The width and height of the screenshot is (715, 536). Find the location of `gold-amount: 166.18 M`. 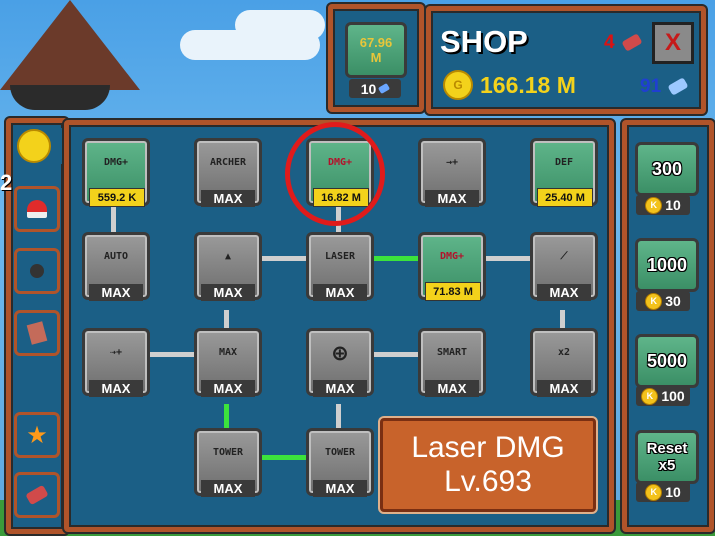

gold-amount: 166.18 M is located at coordinates (528, 85).